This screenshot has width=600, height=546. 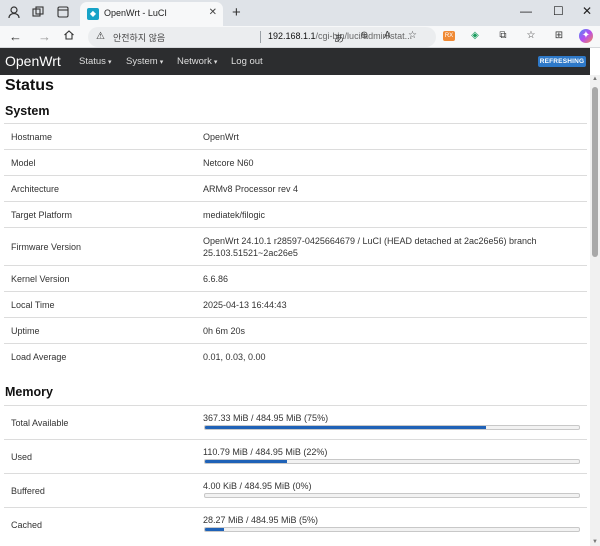 I want to click on translate-icon: あ, so click(x=339, y=37).